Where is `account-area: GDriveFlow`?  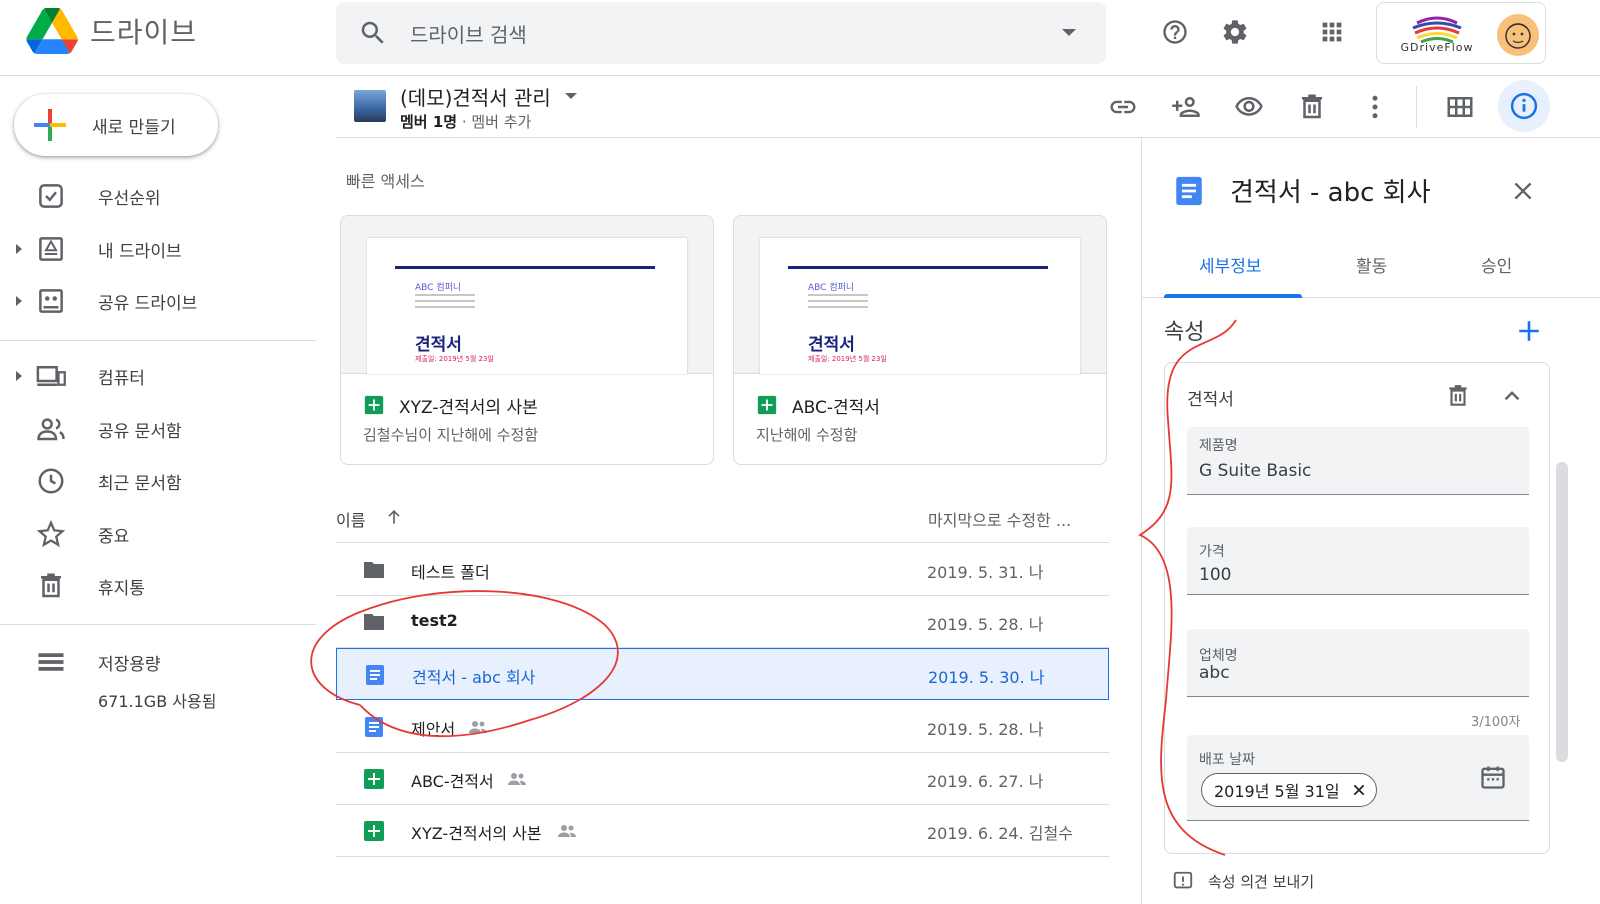
account-area: GDriveFlow is located at coordinates (1461, 33).